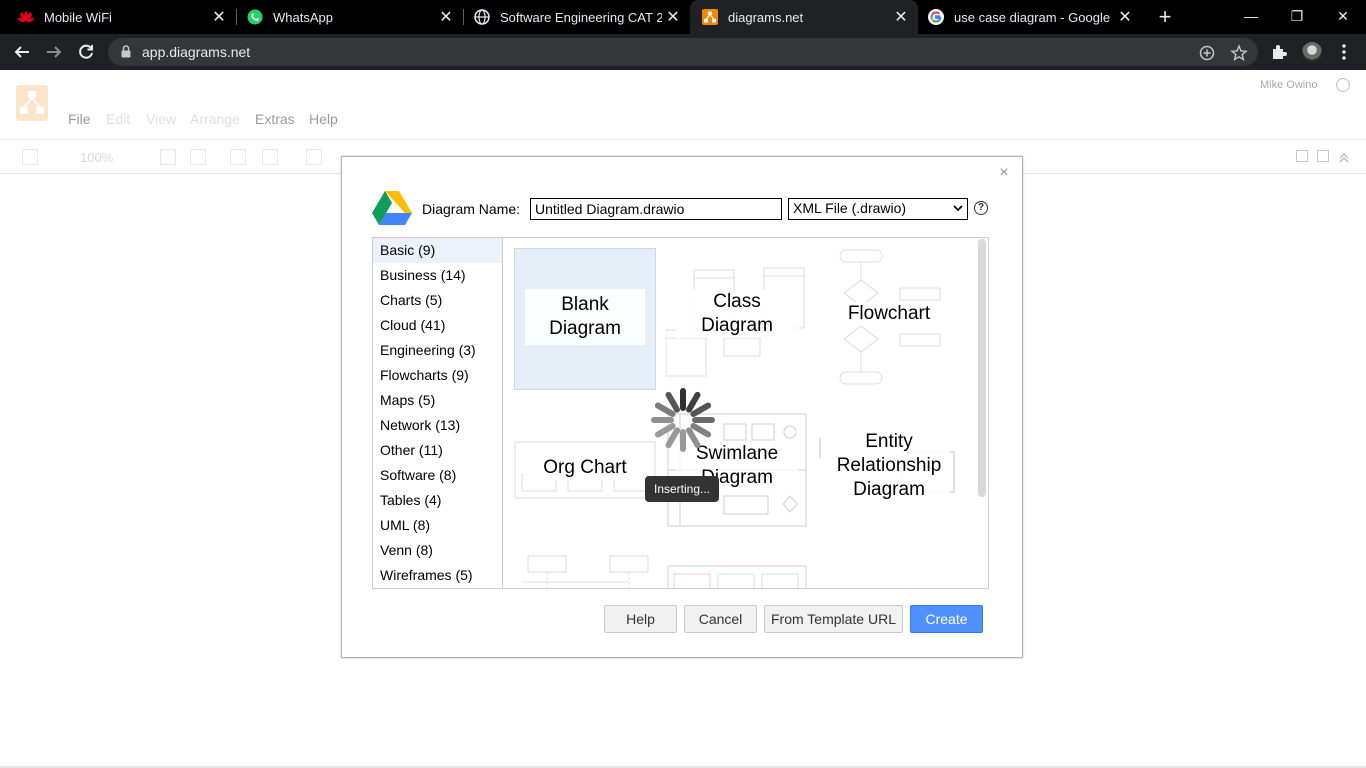 This screenshot has width=1366, height=768. What do you see at coordinates (438, 575) in the screenshot?
I see `category-item: Wireframes (5)` at bounding box center [438, 575].